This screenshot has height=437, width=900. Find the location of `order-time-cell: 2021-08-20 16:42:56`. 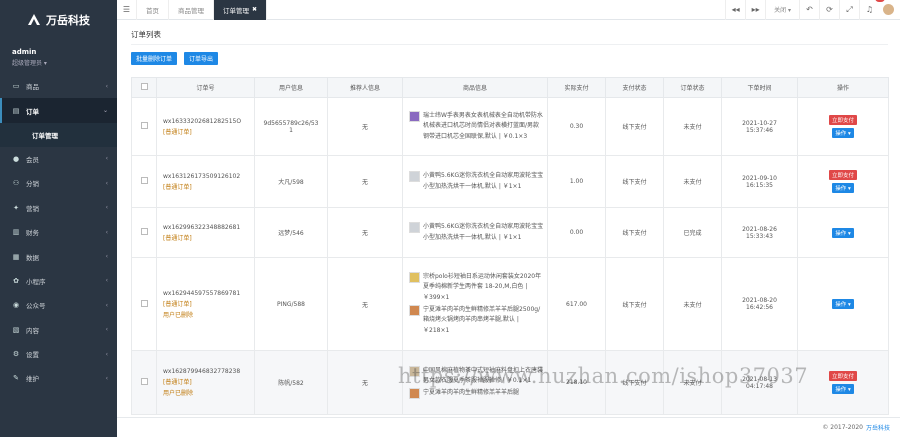

order-time-cell: 2021-08-20 16:42:56 is located at coordinates (759, 304).